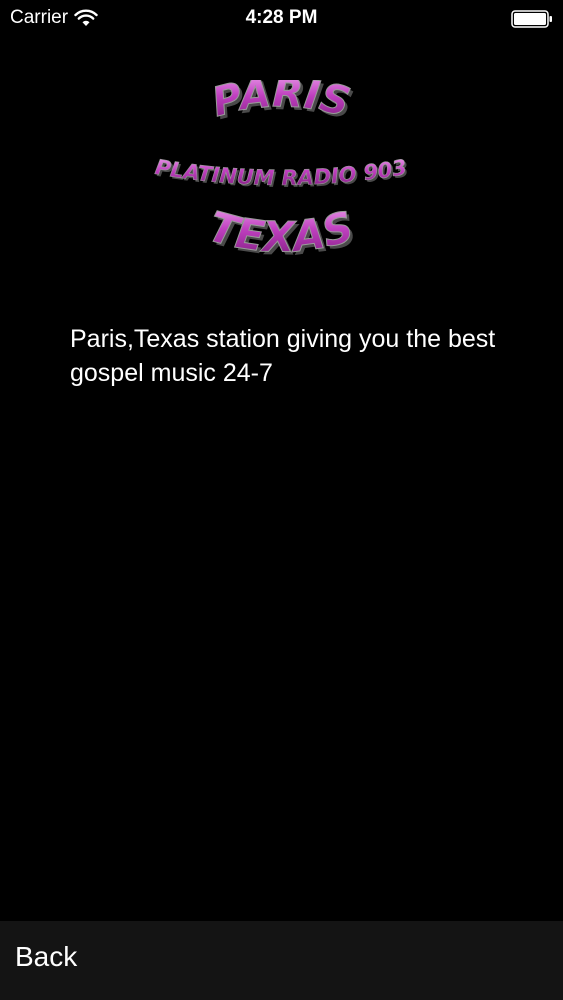  I want to click on logo-line-platinum-radio: PLATINUM RADIO 903 PLATINUM RADIO 903, so click(281, 173).